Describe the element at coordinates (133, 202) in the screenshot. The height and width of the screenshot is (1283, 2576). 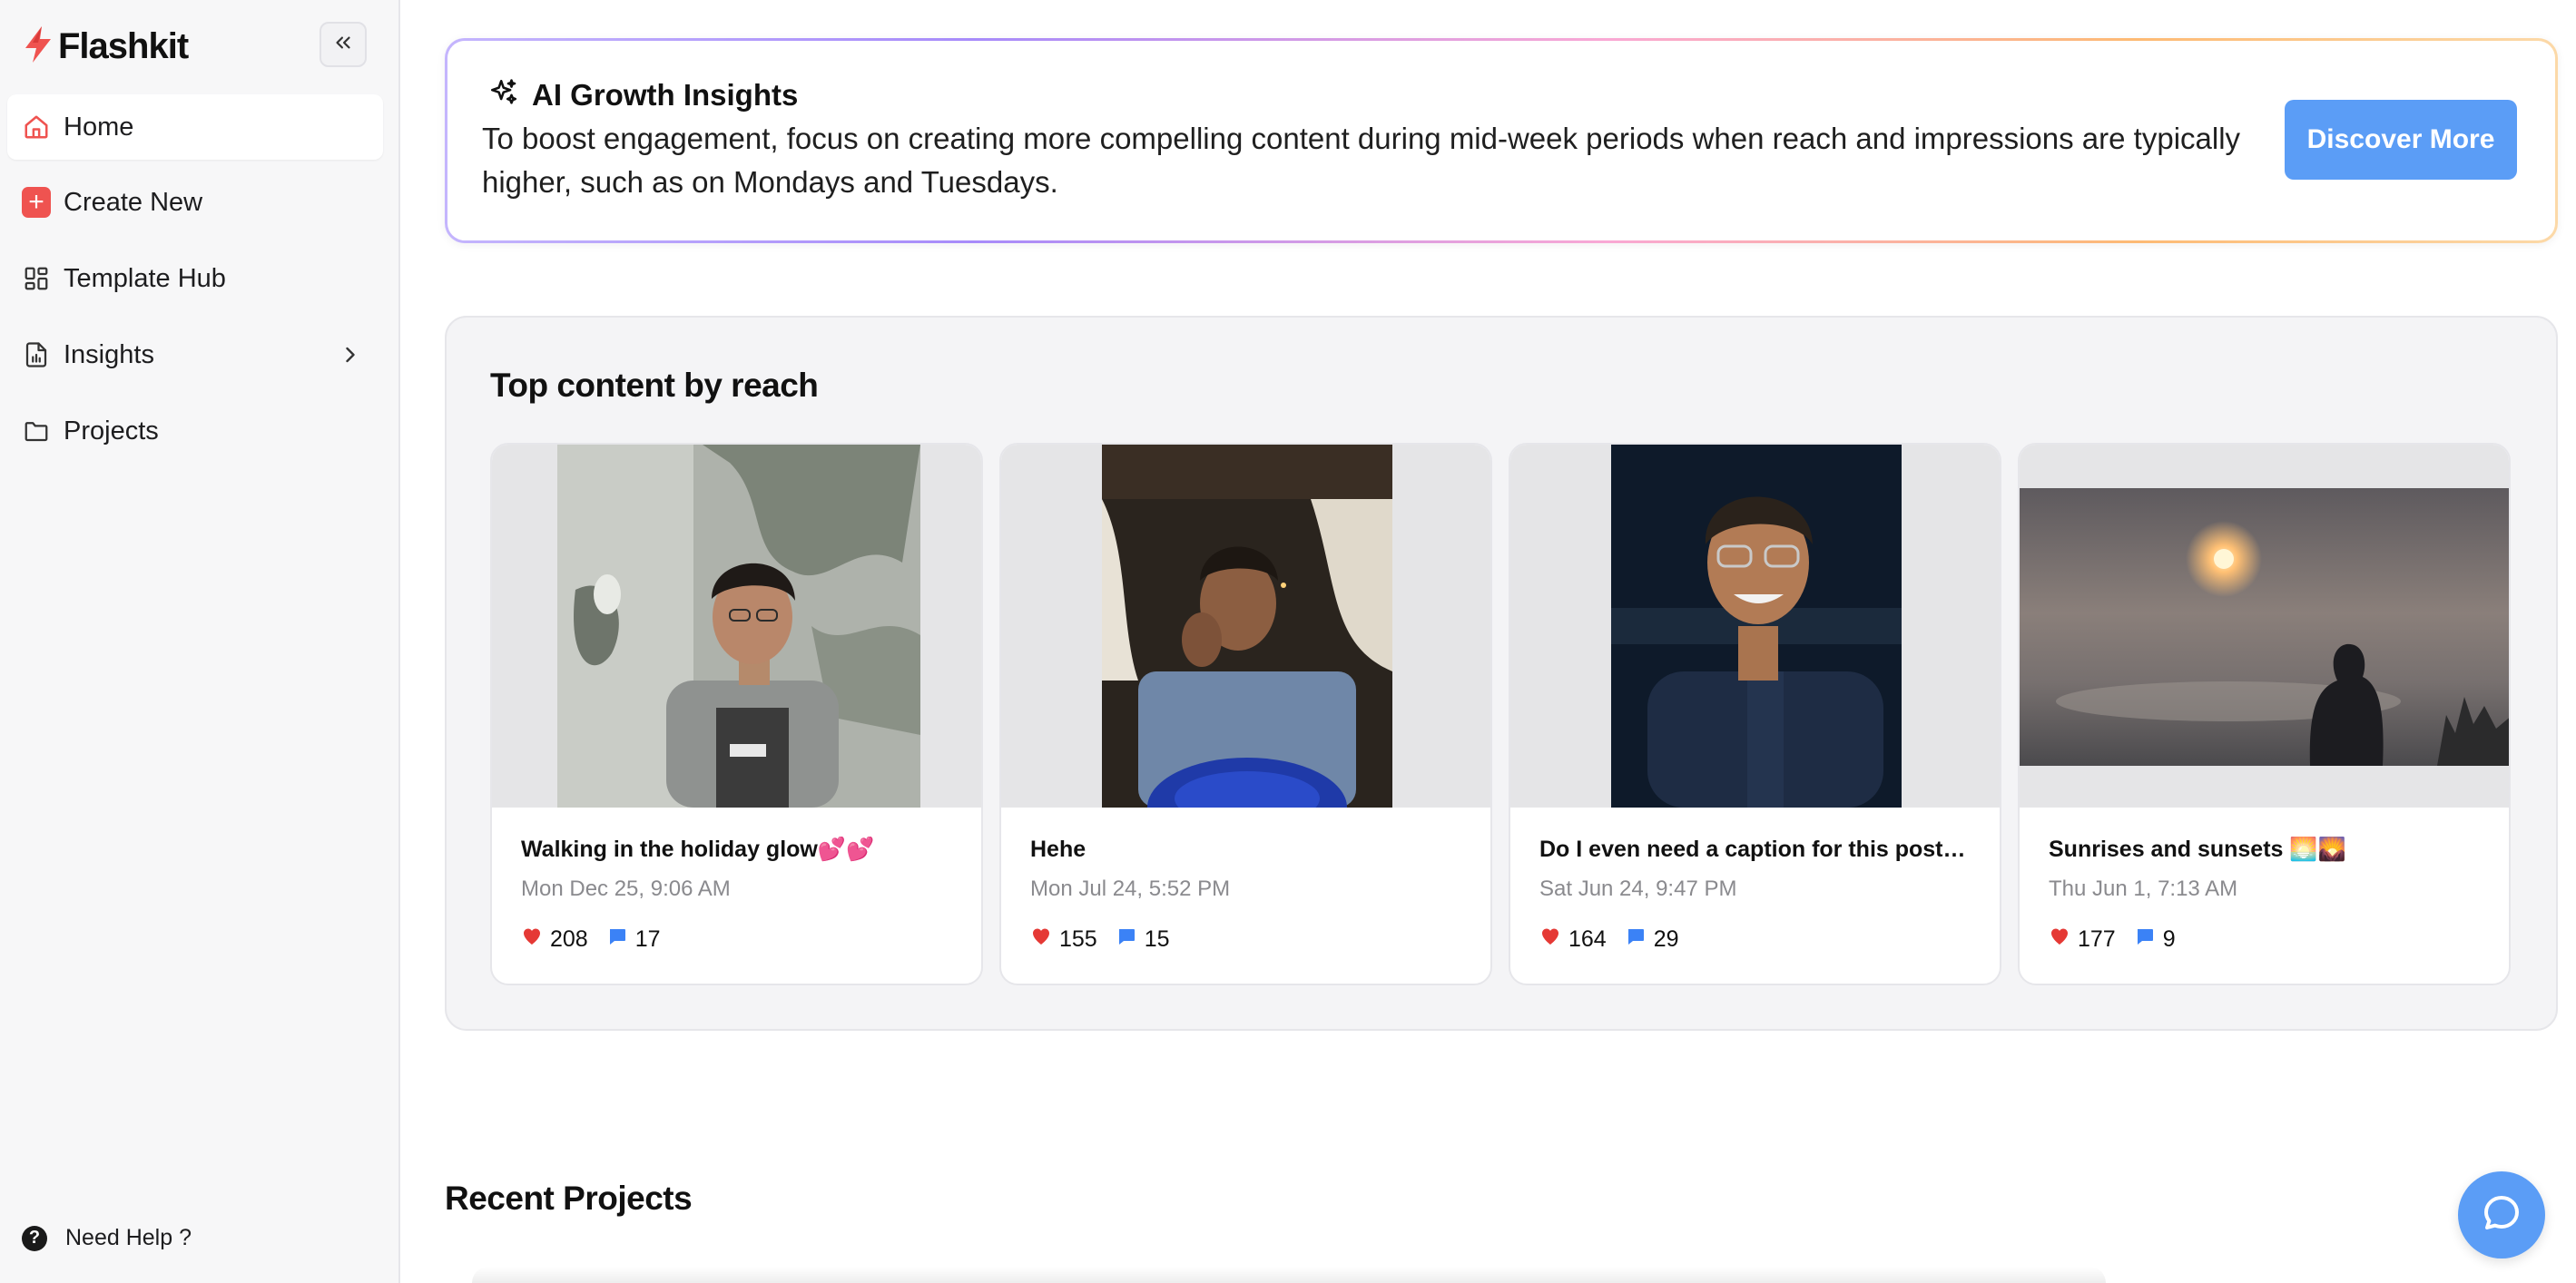
I see `sidebar-item-label: Create New` at that location.